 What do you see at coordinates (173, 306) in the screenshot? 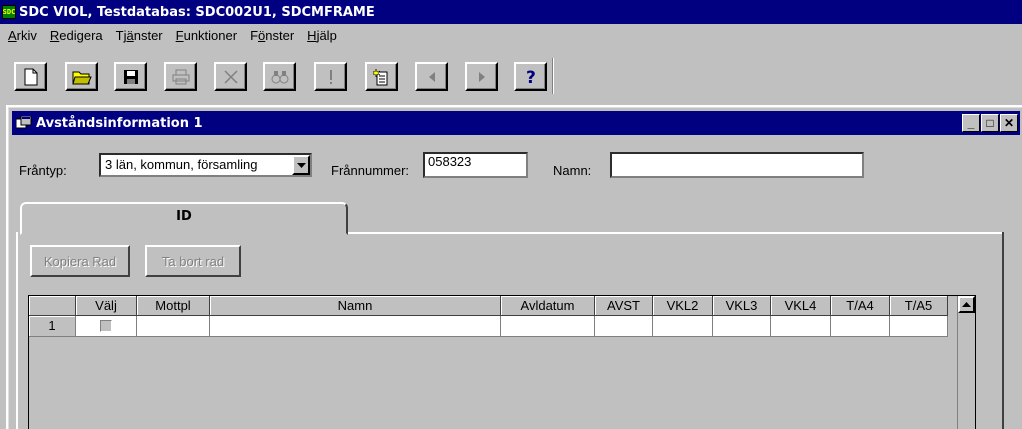
I see `column-header-mottpl: Mottpl` at bounding box center [173, 306].